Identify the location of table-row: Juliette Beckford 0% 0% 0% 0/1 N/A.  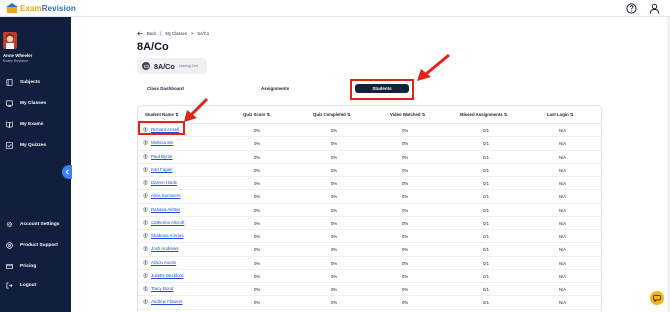
(369, 276).